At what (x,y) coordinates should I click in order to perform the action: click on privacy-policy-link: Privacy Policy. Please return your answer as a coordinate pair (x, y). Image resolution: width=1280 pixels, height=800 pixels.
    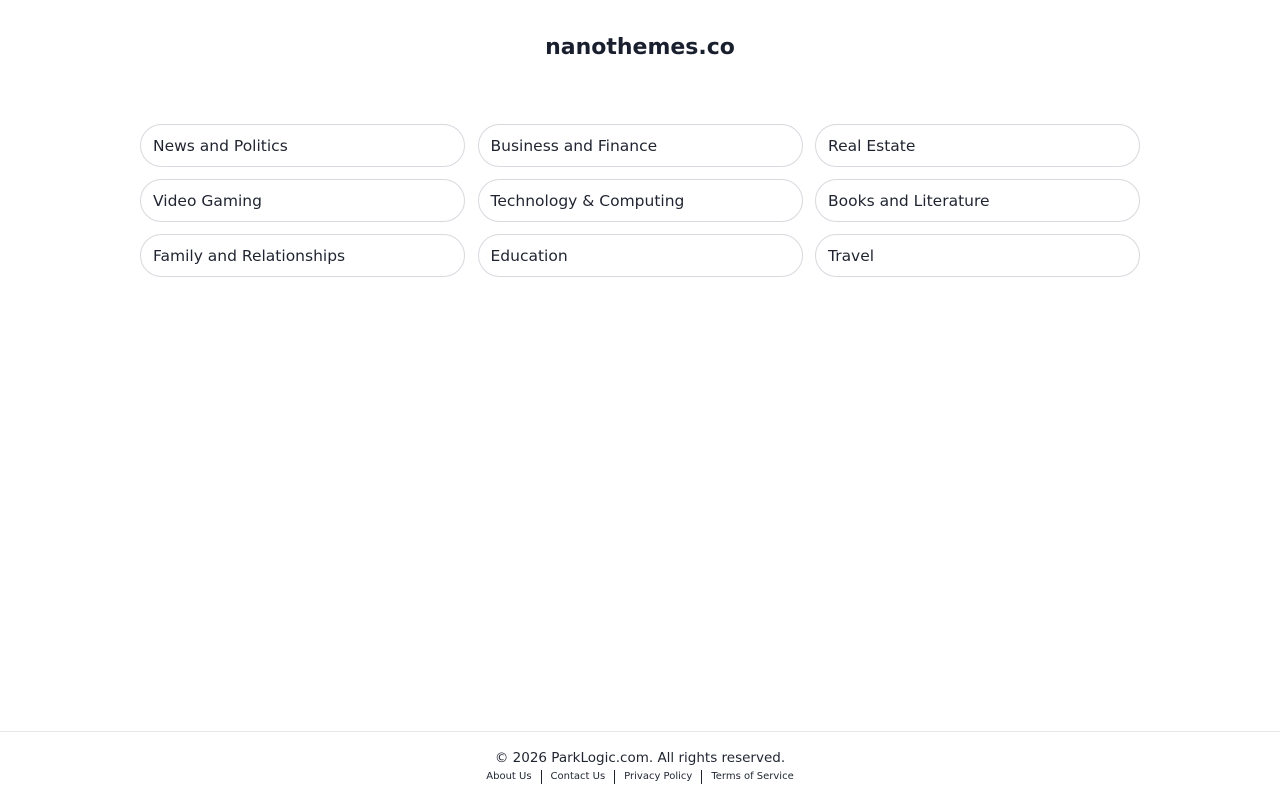
    Looking at the image, I should click on (658, 777).